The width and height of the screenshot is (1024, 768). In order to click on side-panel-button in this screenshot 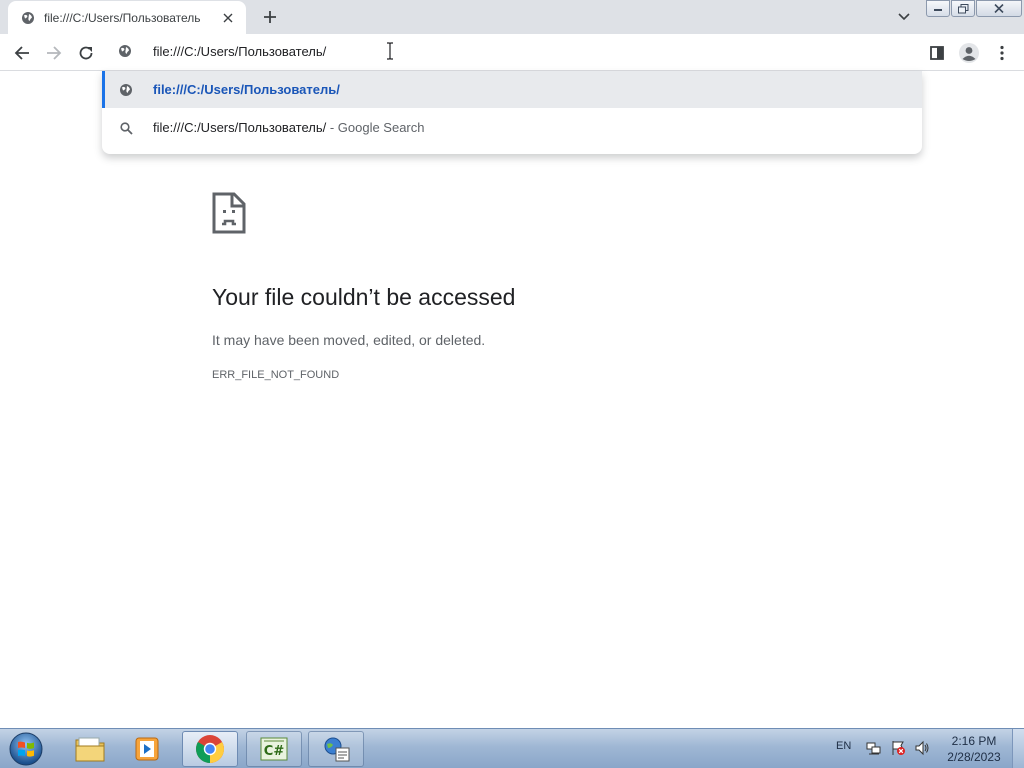, I will do `click(937, 53)`.